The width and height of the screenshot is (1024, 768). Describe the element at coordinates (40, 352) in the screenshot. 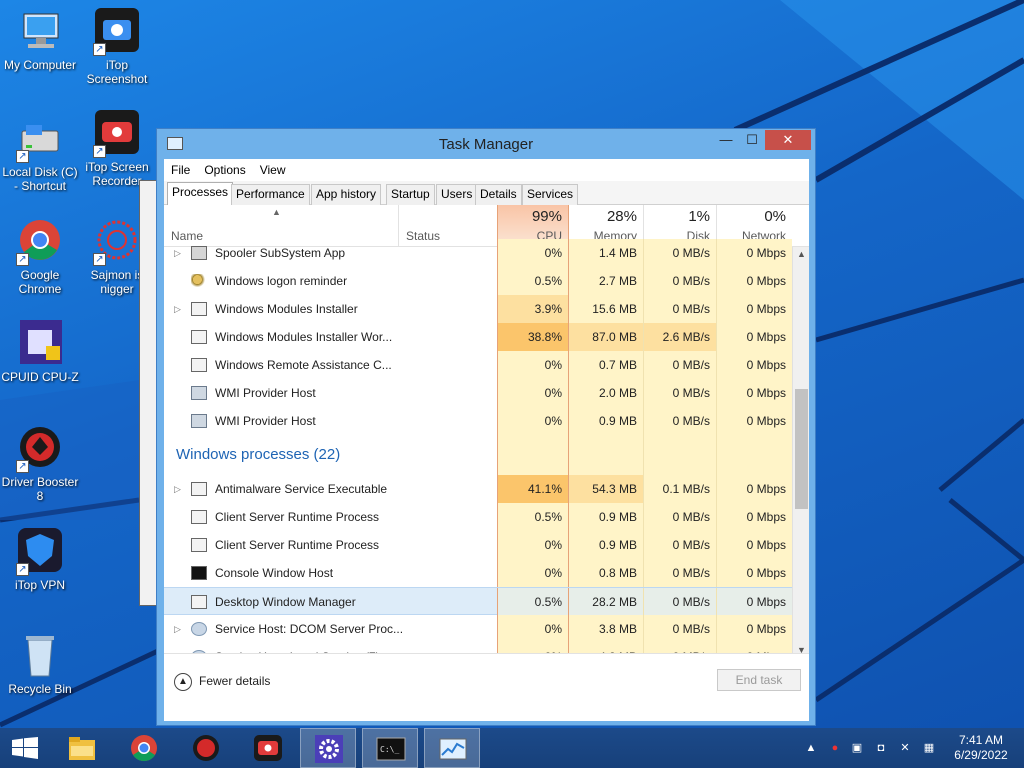

I see `desktop-icon-cpu-z: CPUID CPU-Z` at that location.